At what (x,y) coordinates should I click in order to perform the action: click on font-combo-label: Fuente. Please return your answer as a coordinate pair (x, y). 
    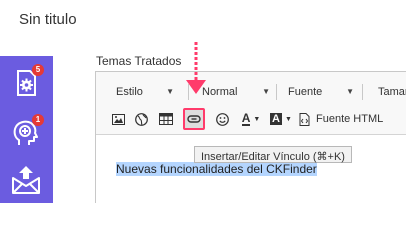
    Looking at the image, I should click on (305, 92).